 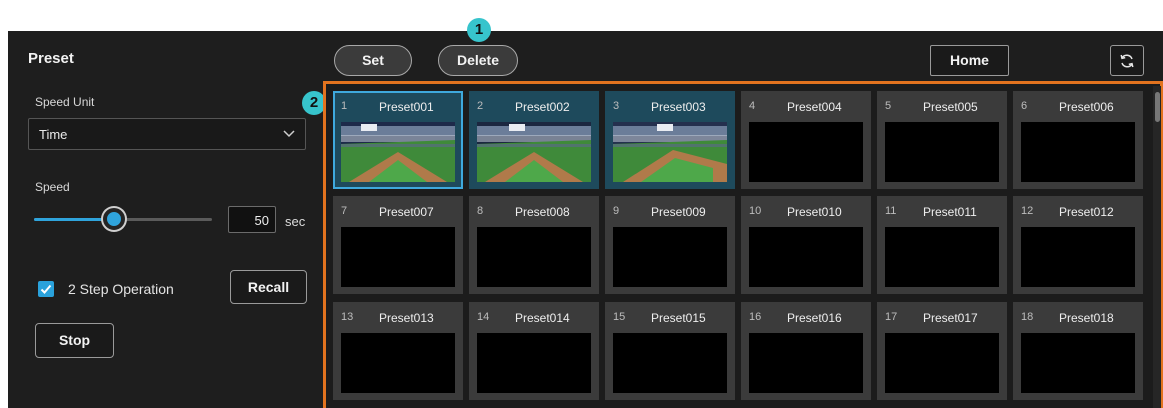 I want to click on stop-button: Stop, so click(x=74, y=340).